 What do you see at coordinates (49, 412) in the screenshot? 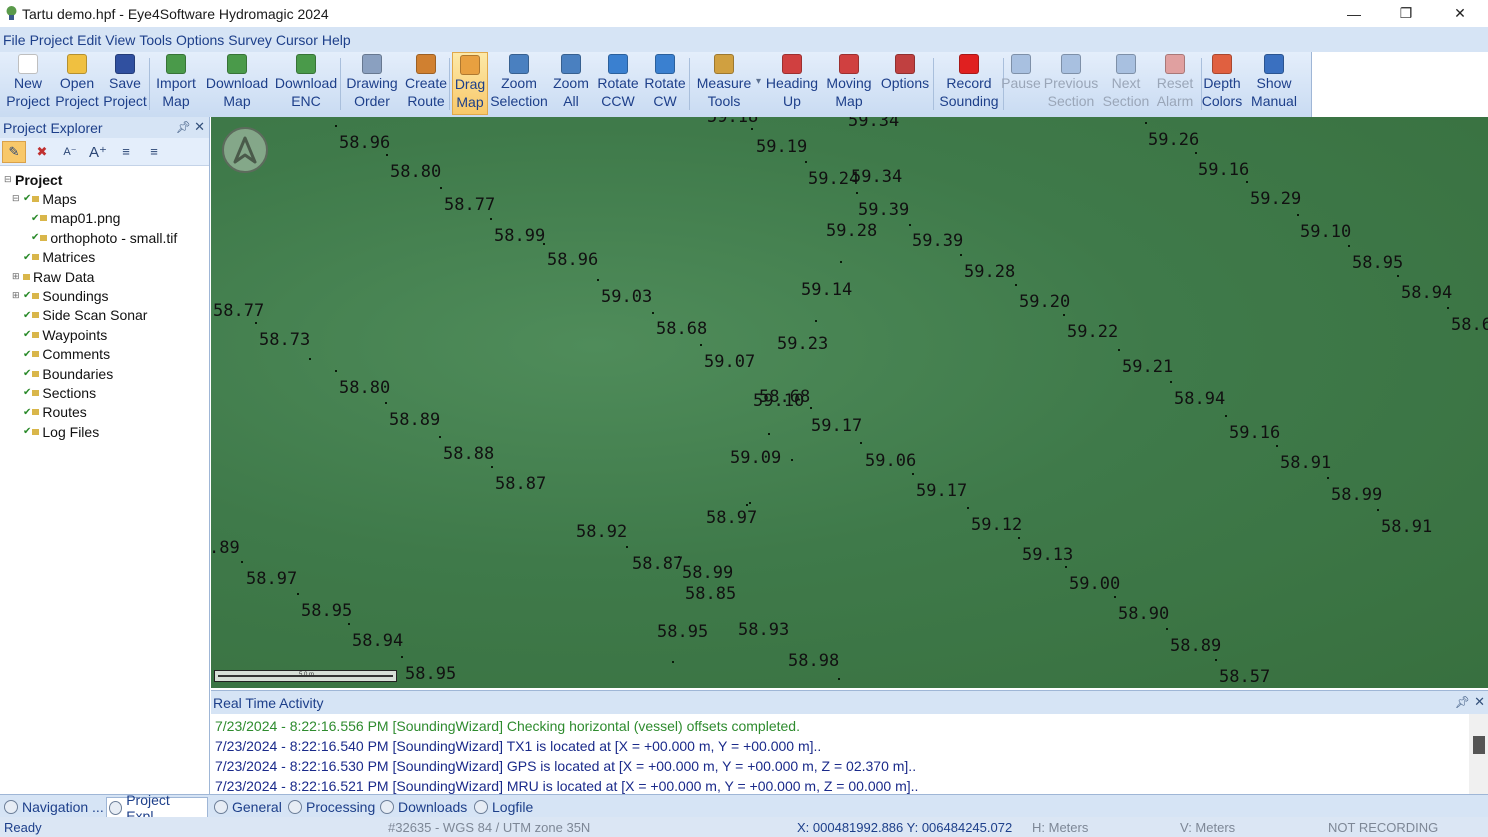
I see `tree-node: ✔ Routes` at bounding box center [49, 412].